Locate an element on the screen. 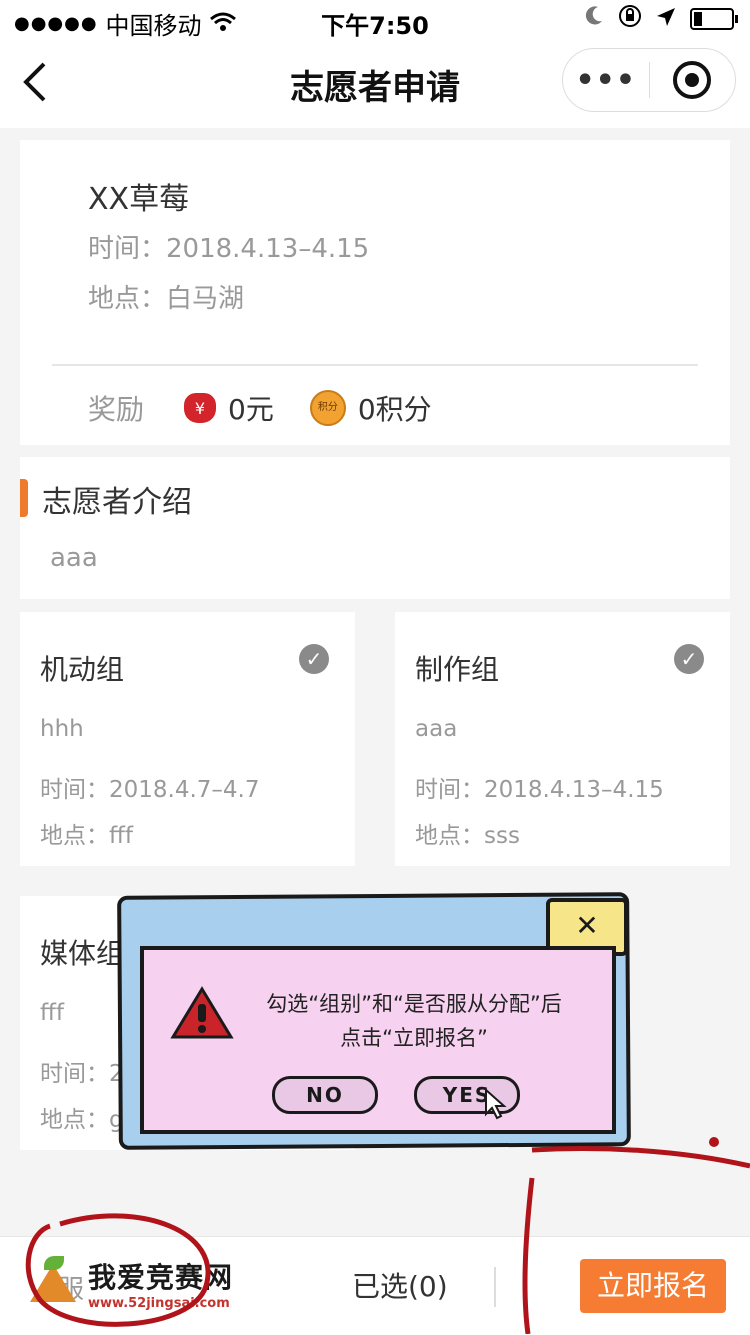  group-card: 制作组 ✓ aaa 时间：2018.4.13–4.15 地点：sss is located at coordinates (562, 739).